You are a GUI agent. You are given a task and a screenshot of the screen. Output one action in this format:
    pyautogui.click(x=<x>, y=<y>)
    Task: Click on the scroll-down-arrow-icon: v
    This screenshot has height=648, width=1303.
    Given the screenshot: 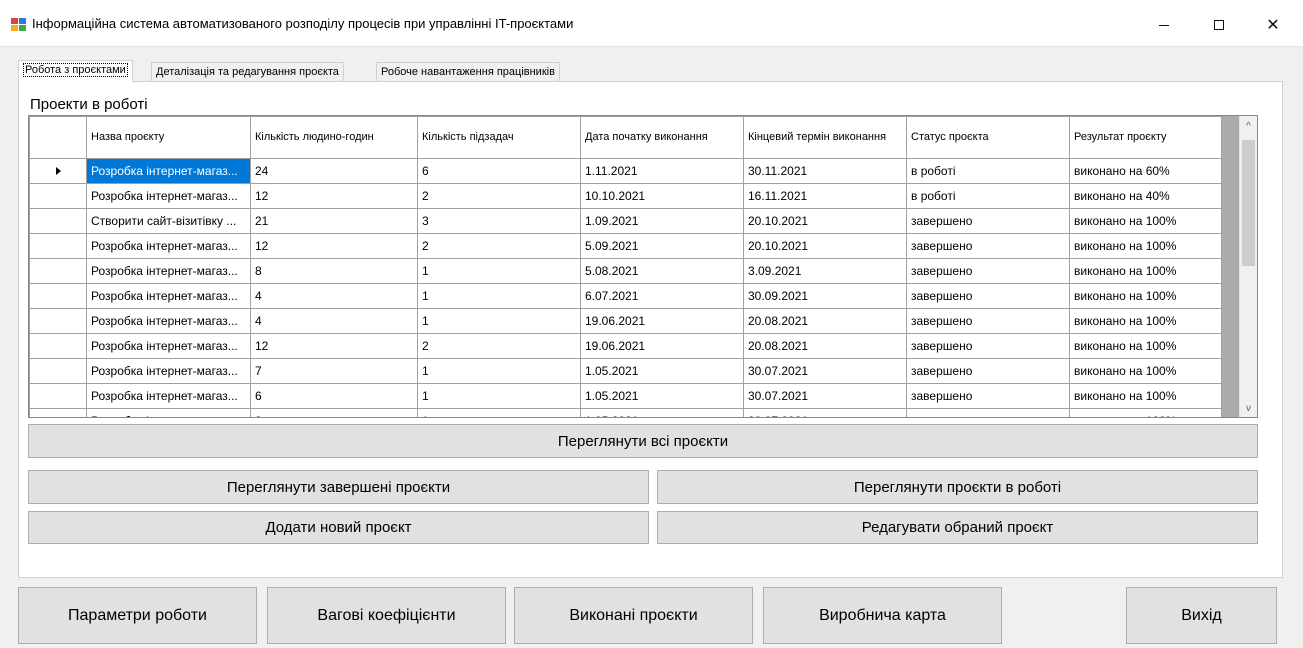 What is the action you would take?
    pyautogui.click(x=1248, y=408)
    